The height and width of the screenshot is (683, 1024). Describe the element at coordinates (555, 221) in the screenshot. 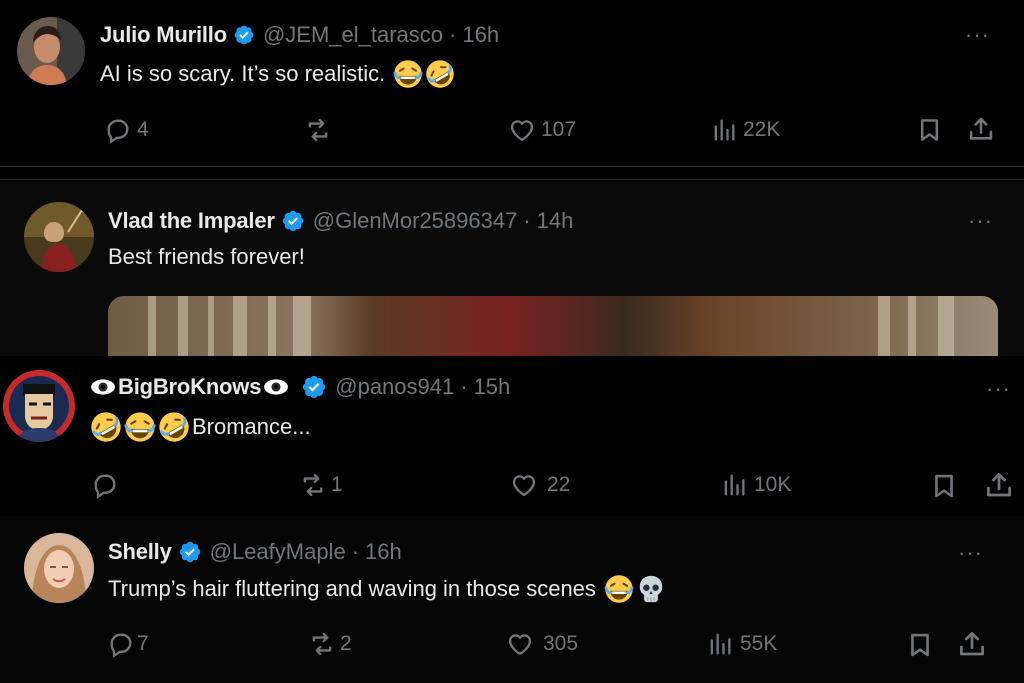

I see `timestamp: 14h` at that location.